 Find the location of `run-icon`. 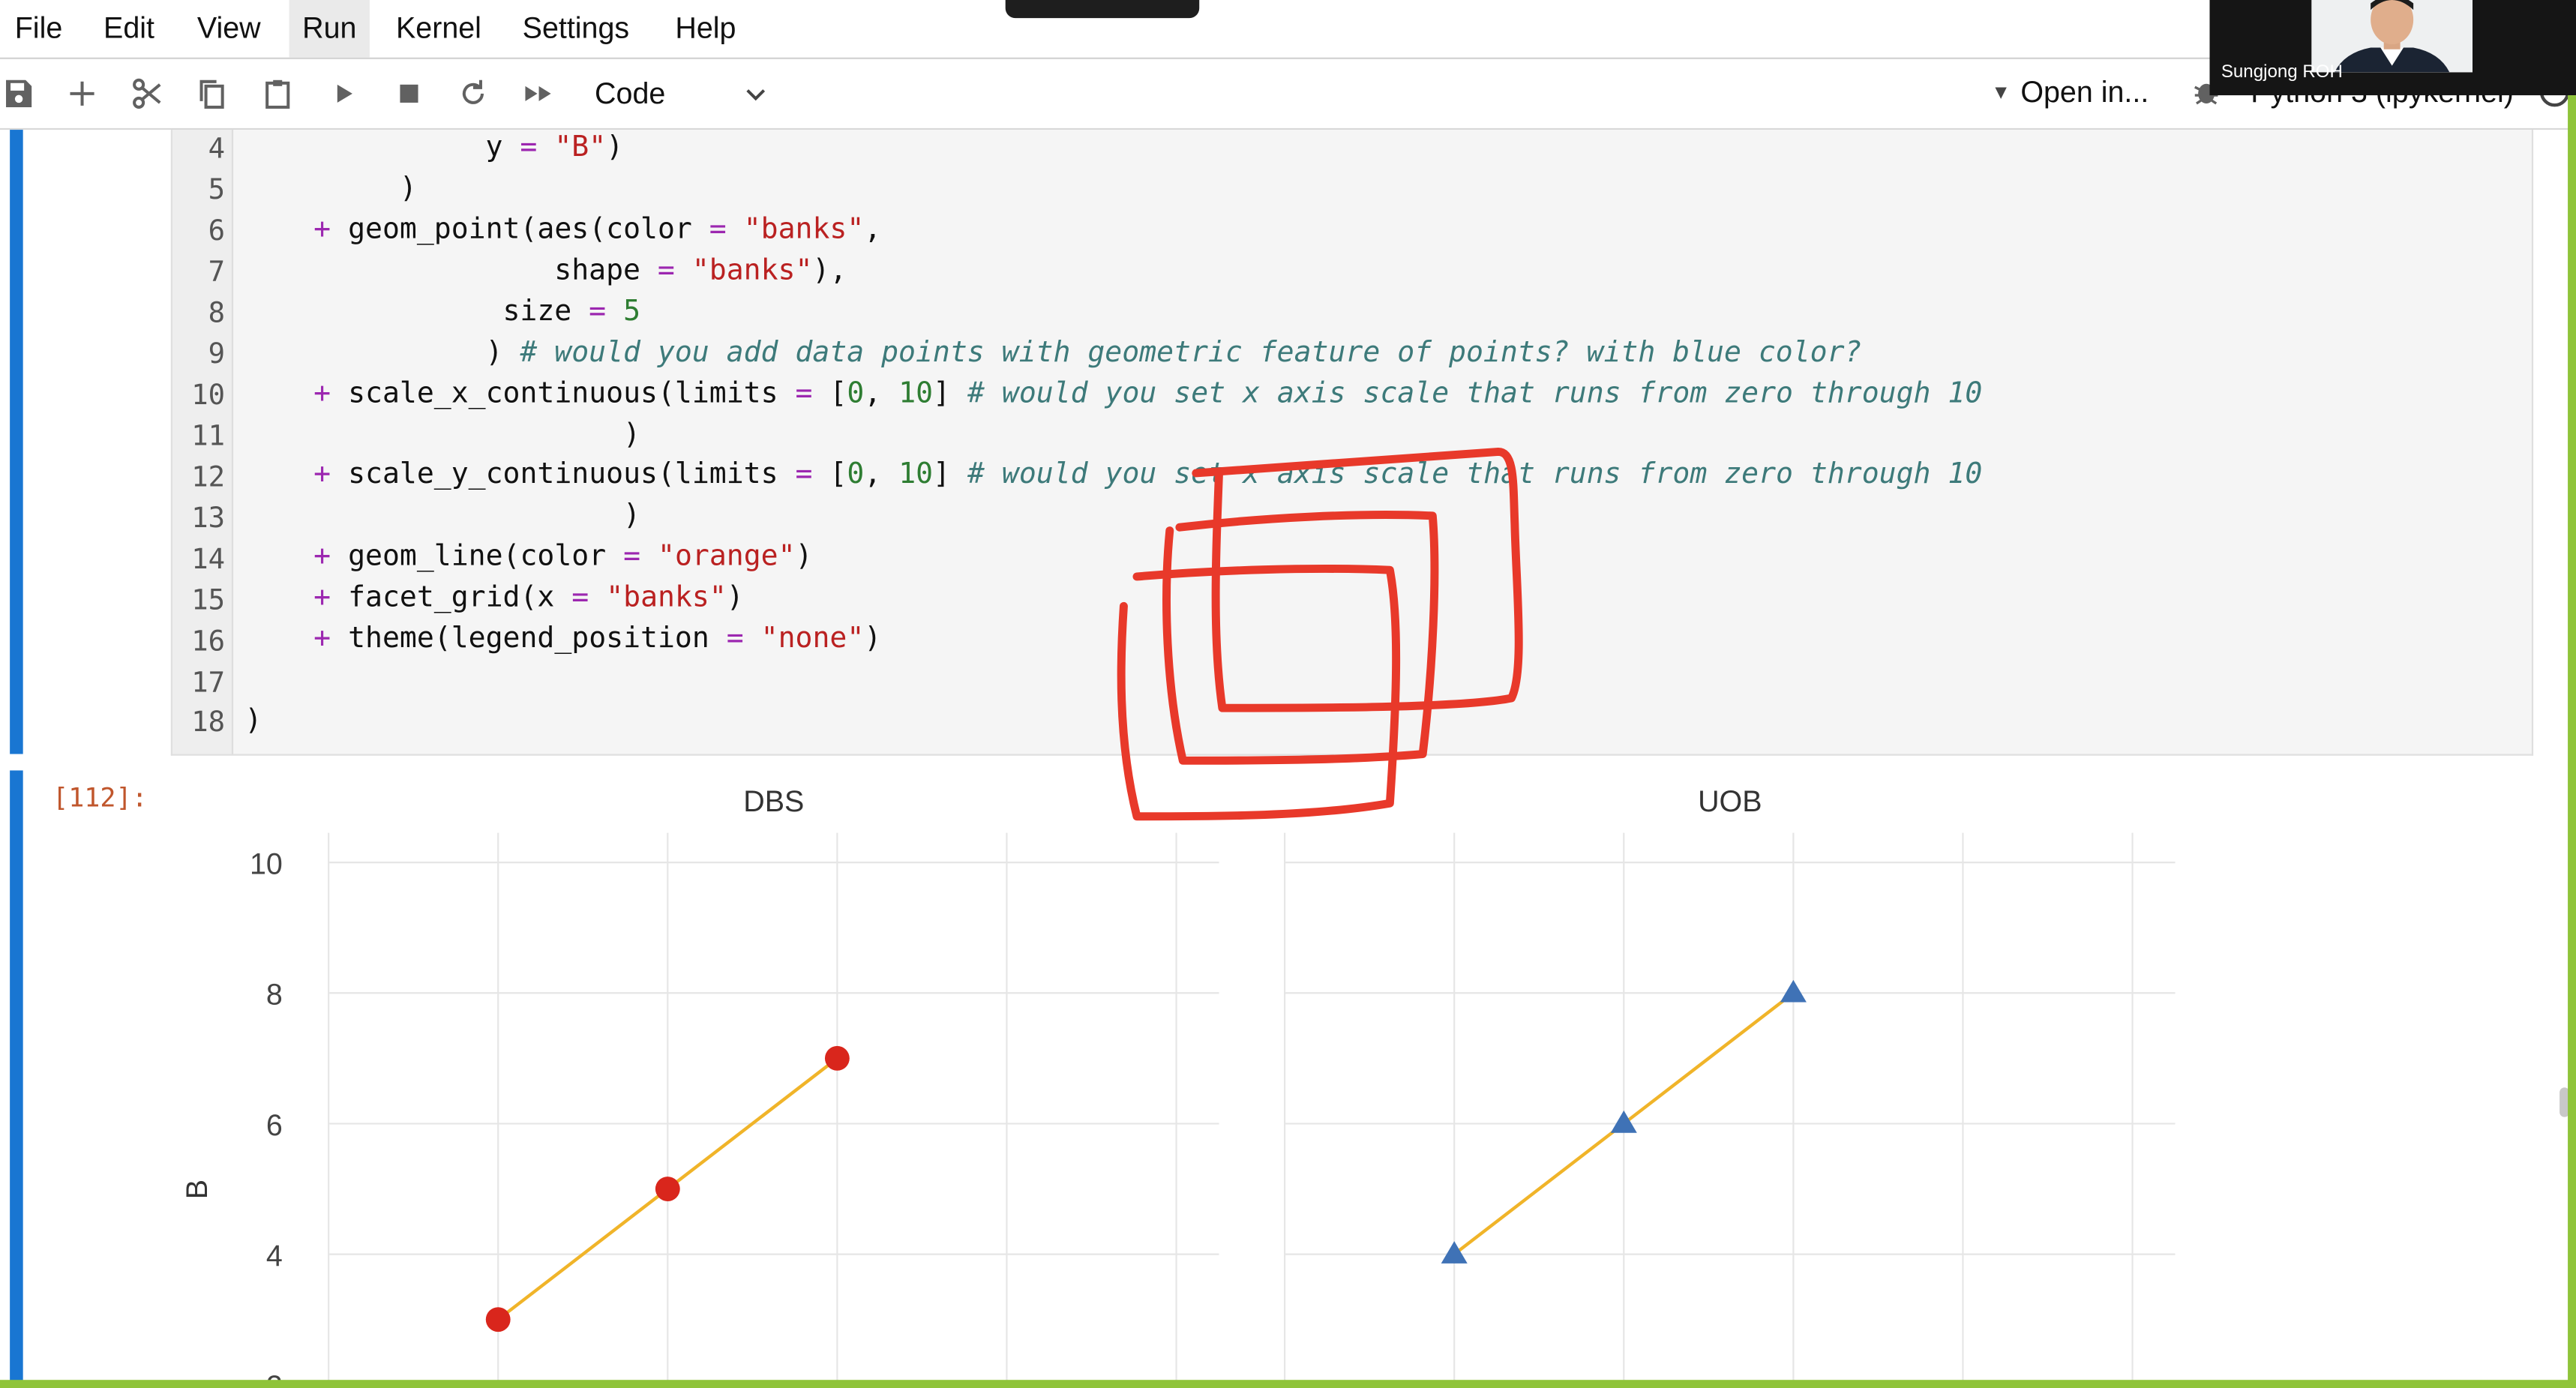

run-icon is located at coordinates (343, 94).